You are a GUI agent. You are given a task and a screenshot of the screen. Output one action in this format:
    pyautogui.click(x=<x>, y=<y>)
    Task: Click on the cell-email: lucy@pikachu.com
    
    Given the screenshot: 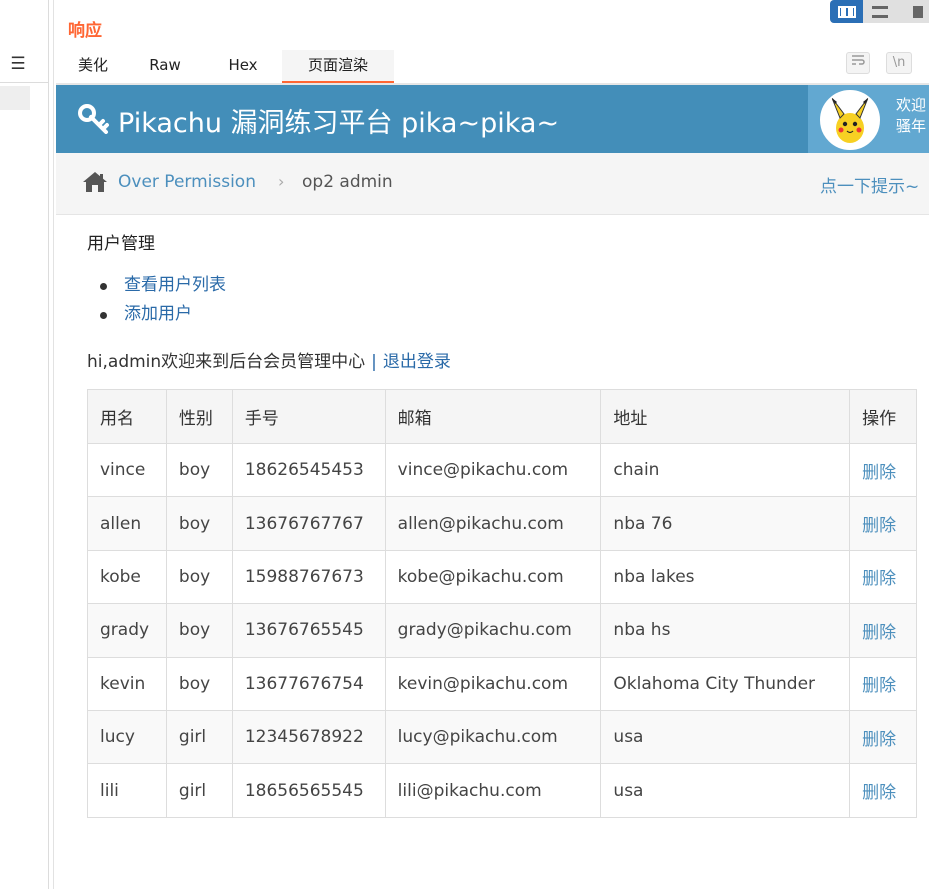 What is the action you would take?
    pyautogui.click(x=493, y=737)
    